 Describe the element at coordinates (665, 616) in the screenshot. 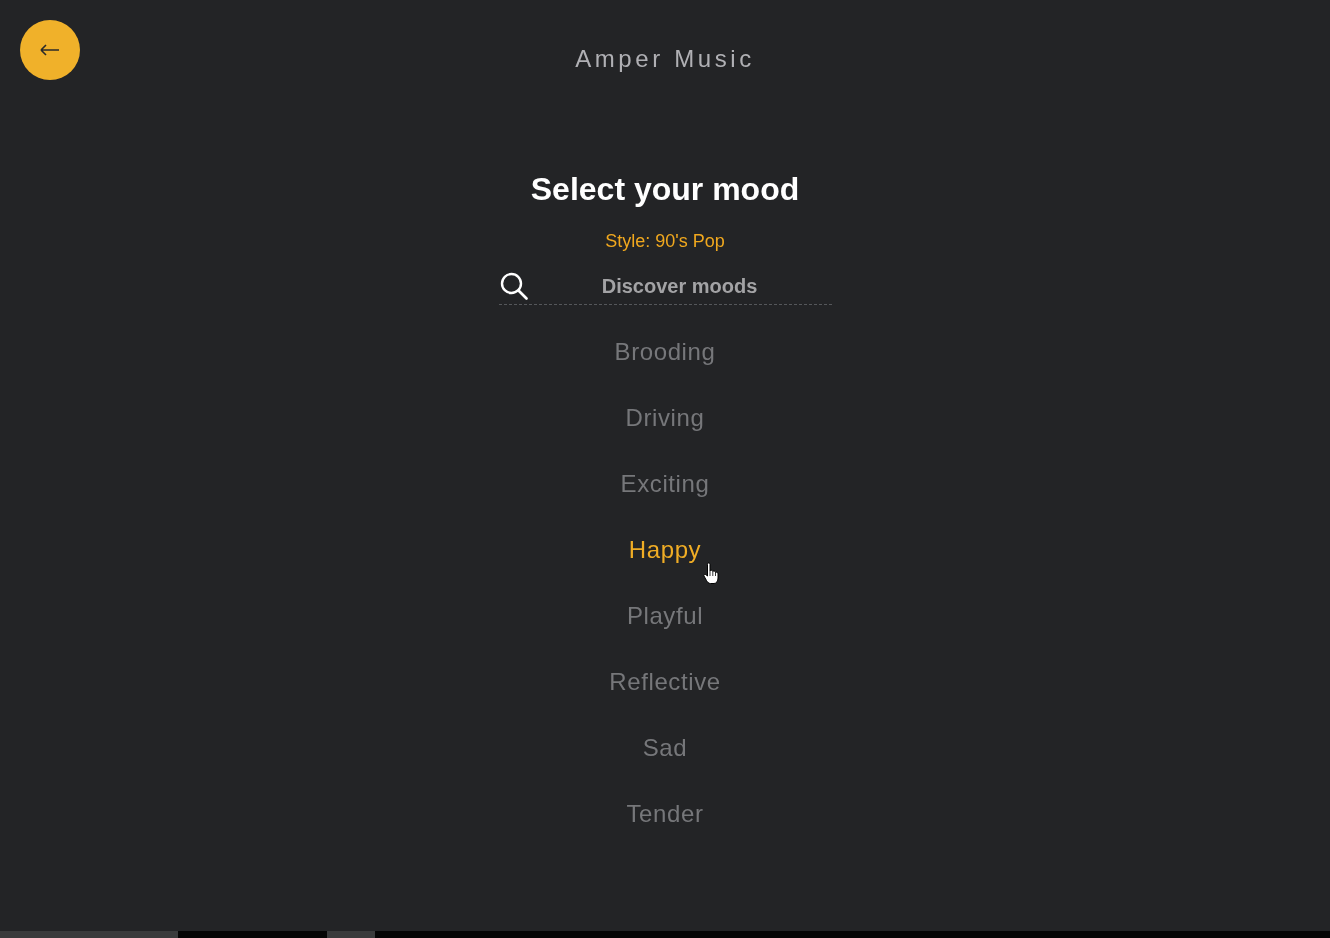

I see `mood-option: Playful` at that location.